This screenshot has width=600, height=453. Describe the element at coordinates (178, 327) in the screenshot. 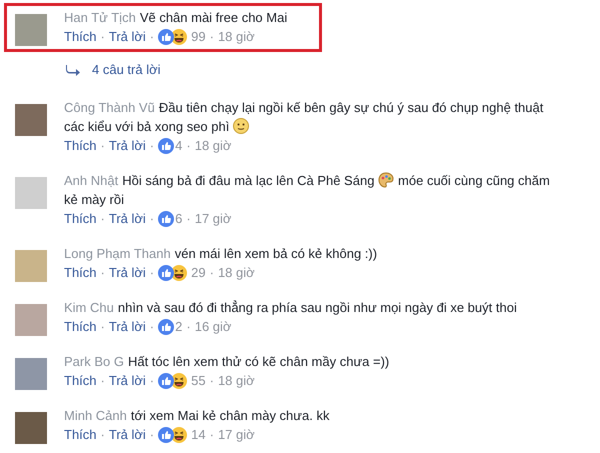

I see `reaction-count: 2` at that location.